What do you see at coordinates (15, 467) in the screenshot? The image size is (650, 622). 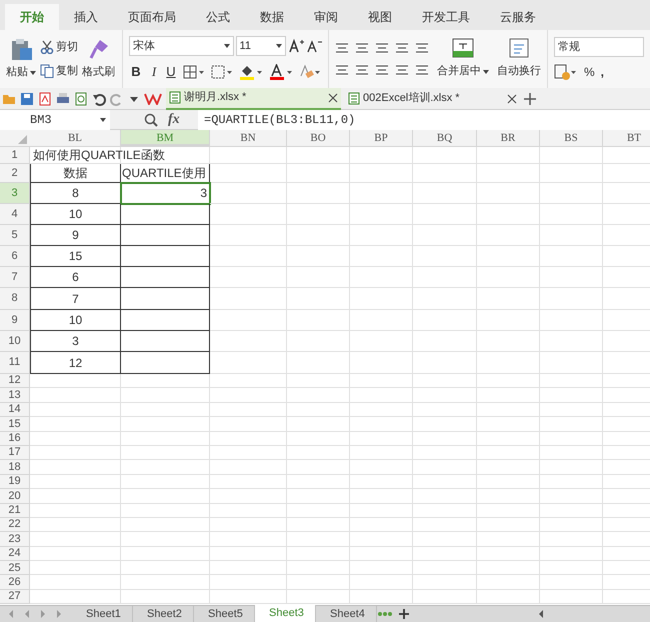 I see `row-header: 18` at bounding box center [15, 467].